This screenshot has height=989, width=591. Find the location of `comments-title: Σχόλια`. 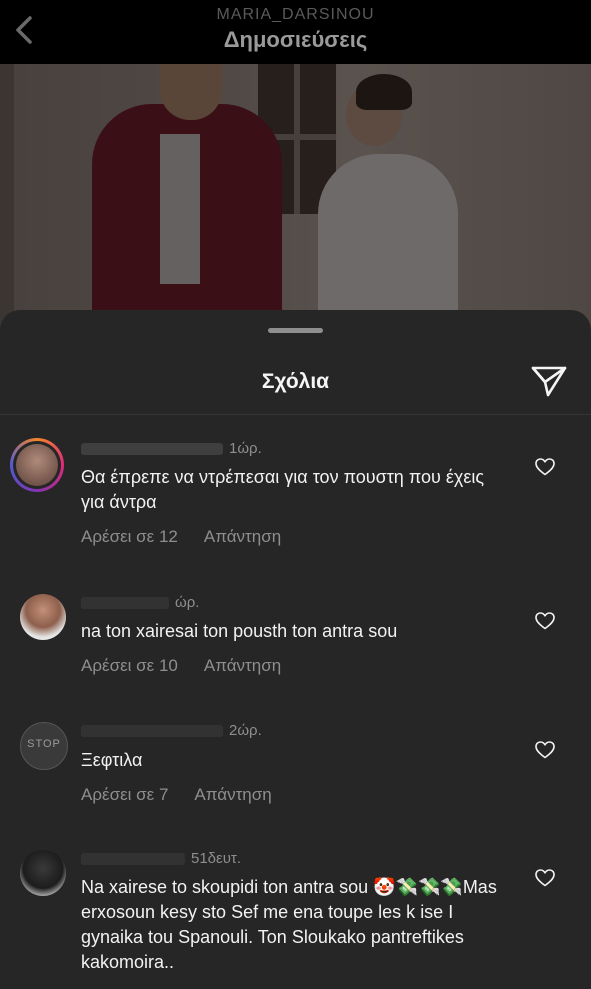

comments-title: Σχόλια is located at coordinates (295, 381).